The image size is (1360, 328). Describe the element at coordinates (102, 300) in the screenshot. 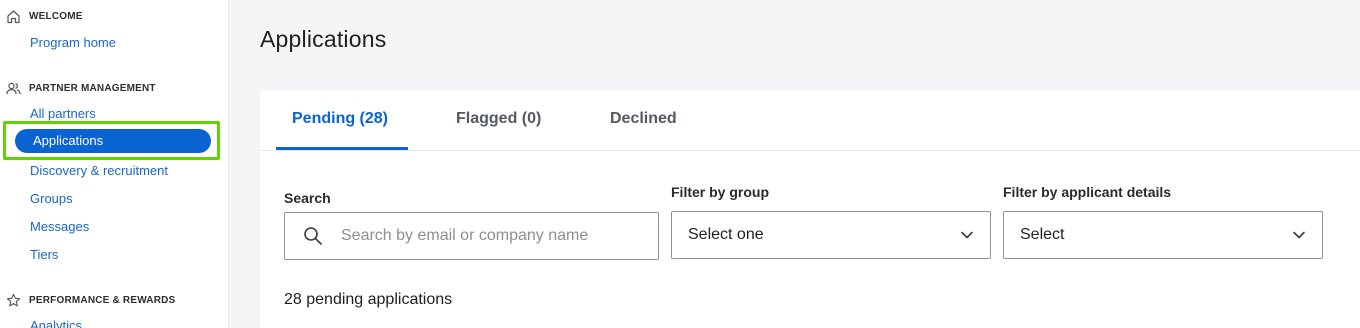

I see `section-performance-rewards-heading: PERFORMANCE & REWARDS` at that location.